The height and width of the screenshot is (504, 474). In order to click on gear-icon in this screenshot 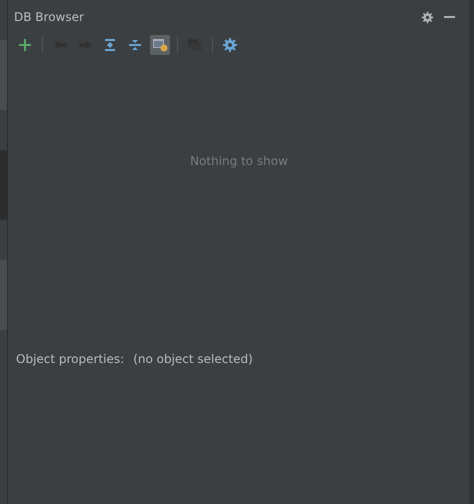, I will do `click(230, 45)`.